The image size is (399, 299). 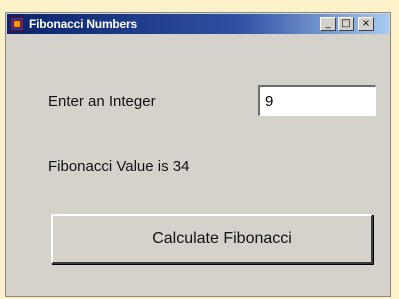 What do you see at coordinates (83, 24) in the screenshot?
I see `window-title: Fibonacci Numbers` at bounding box center [83, 24].